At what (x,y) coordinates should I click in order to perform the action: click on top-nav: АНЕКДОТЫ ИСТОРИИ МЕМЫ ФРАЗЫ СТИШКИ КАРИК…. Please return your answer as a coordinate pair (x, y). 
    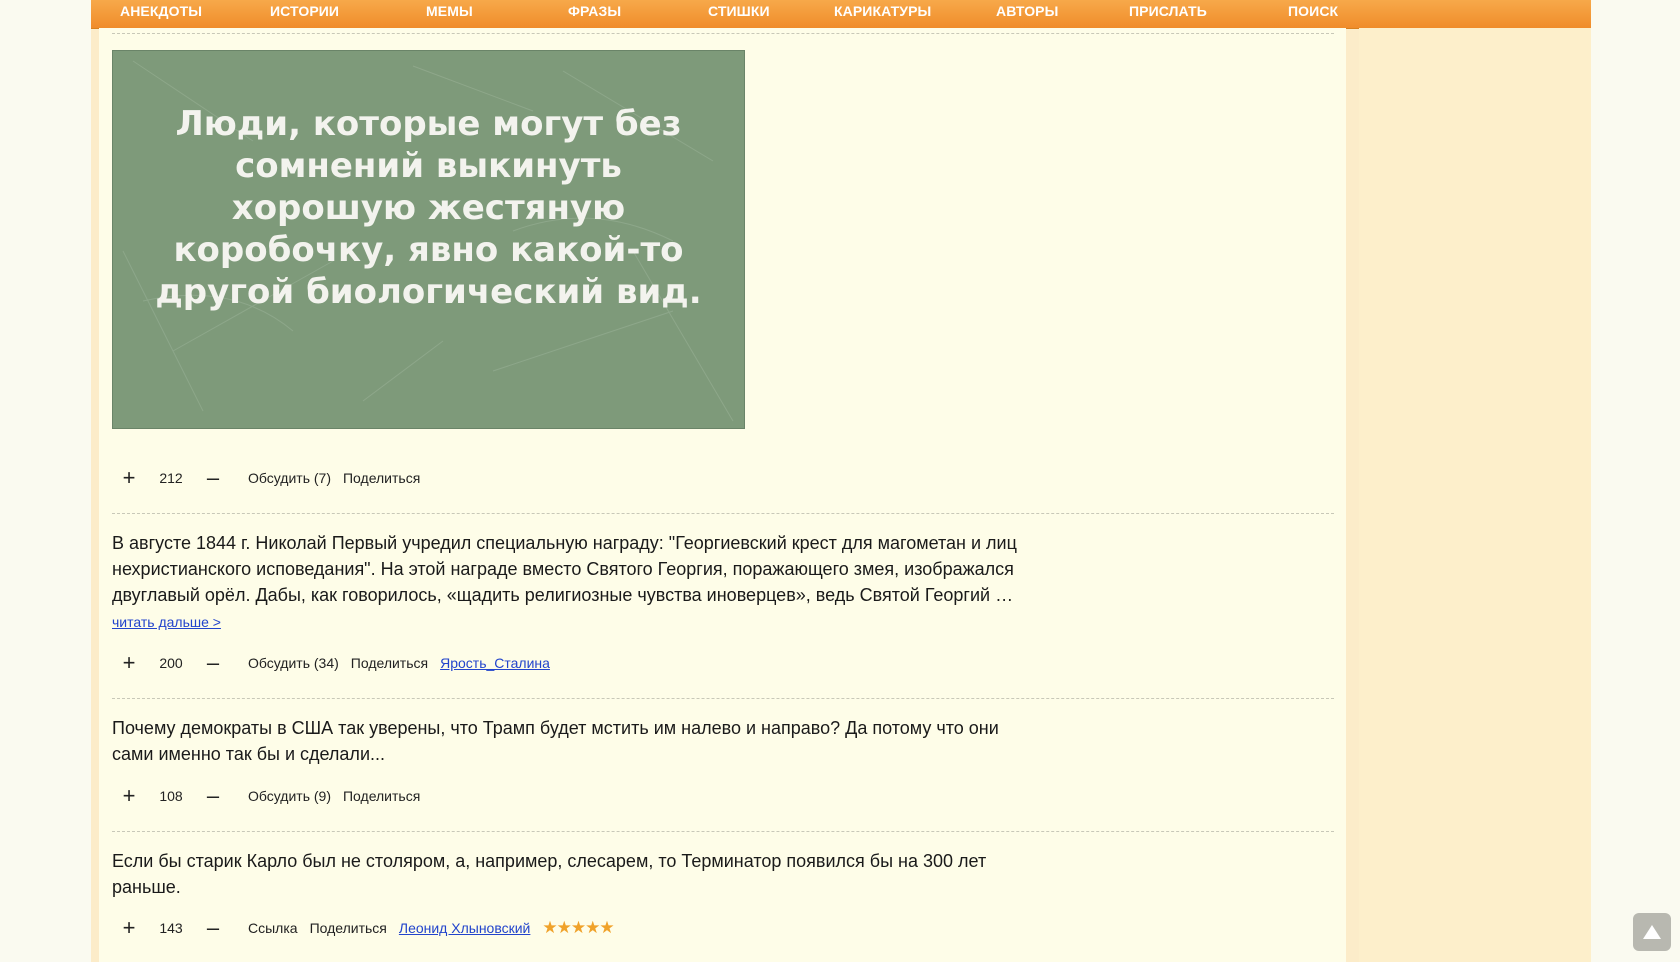
    Looking at the image, I should click on (841, 14).